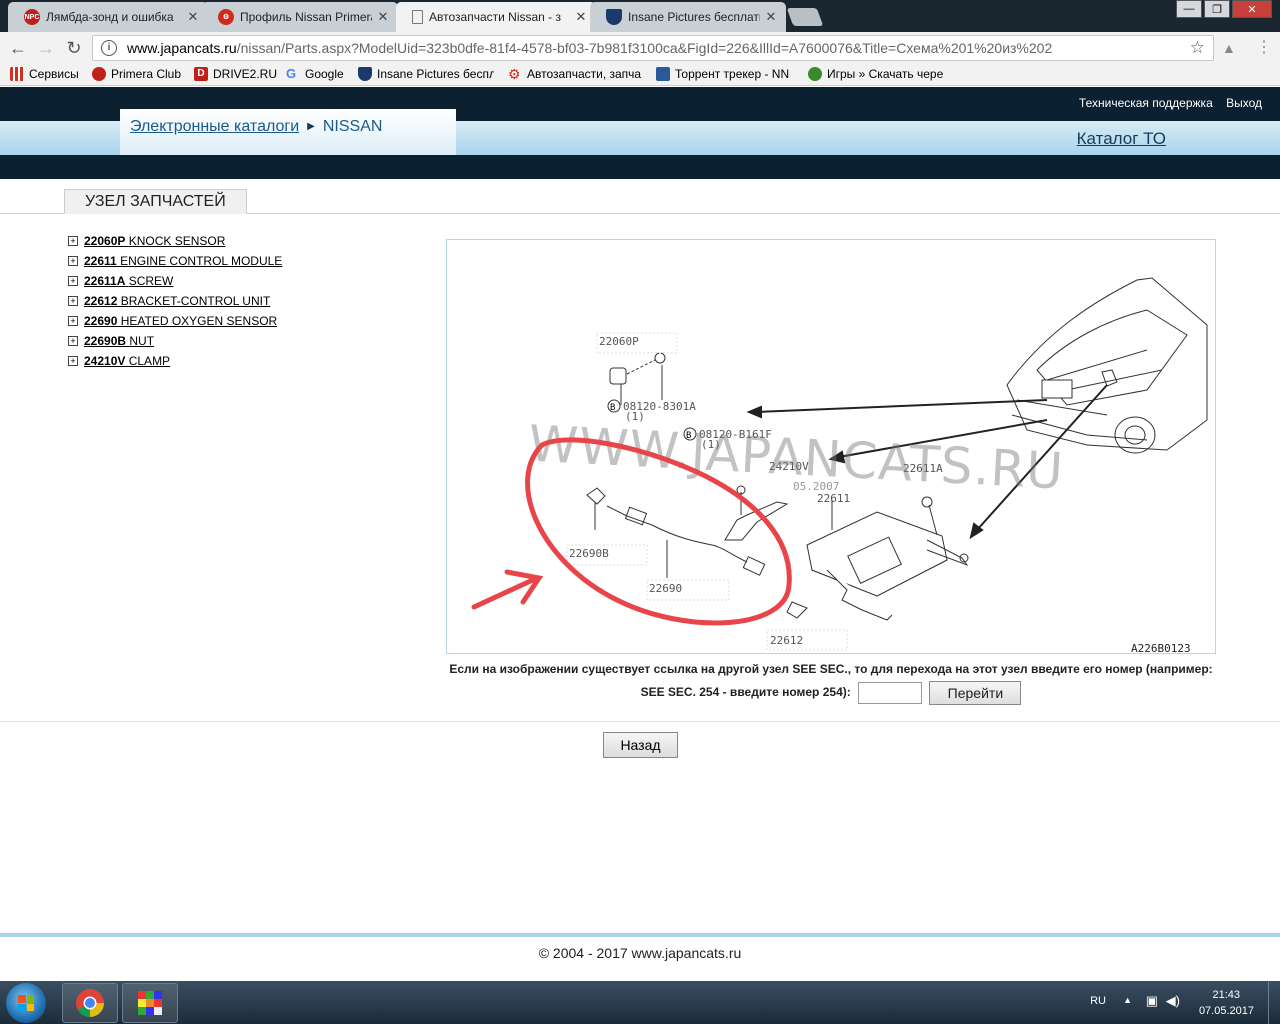 The image size is (1280, 1024). Describe the element at coordinates (175, 341) in the screenshot. I see `list-item: +22690B NUT` at that location.